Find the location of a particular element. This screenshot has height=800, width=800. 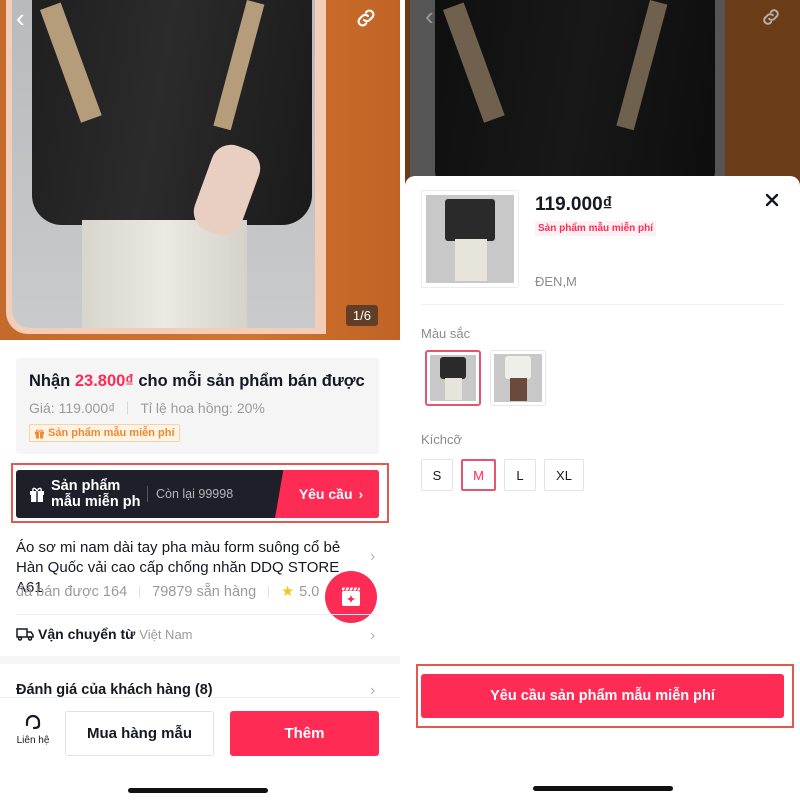

remaining-count: Còn lại 99998 is located at coordinates (195, 494).